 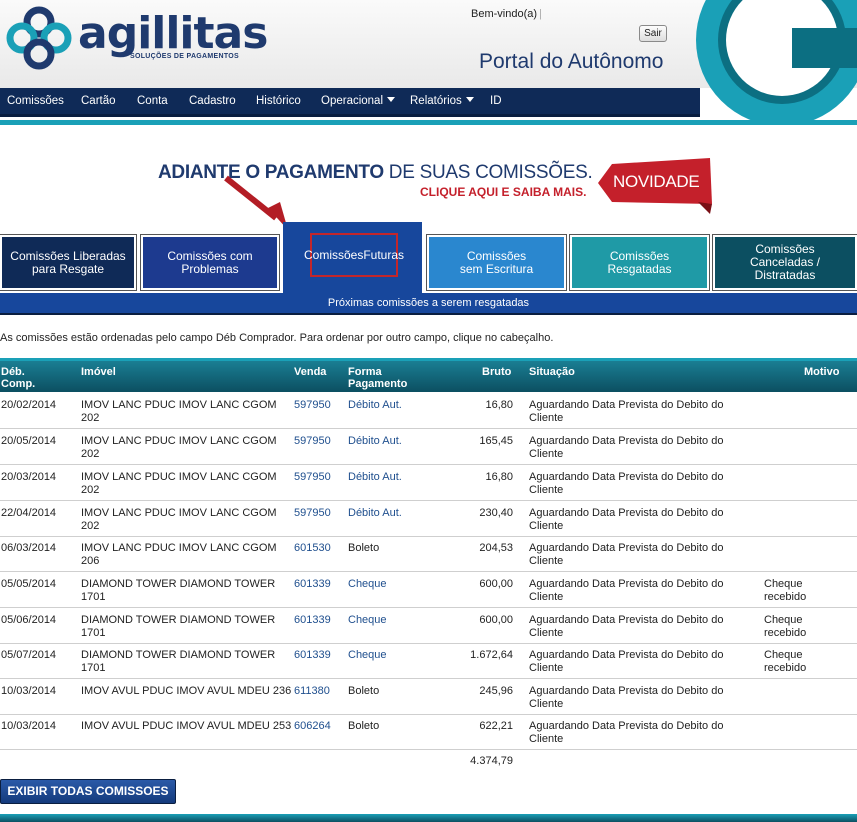 What do you see at coordinates (310, 372) in the screenshot?
I see `col-venda: Venda` at bounding box center [310, 372].